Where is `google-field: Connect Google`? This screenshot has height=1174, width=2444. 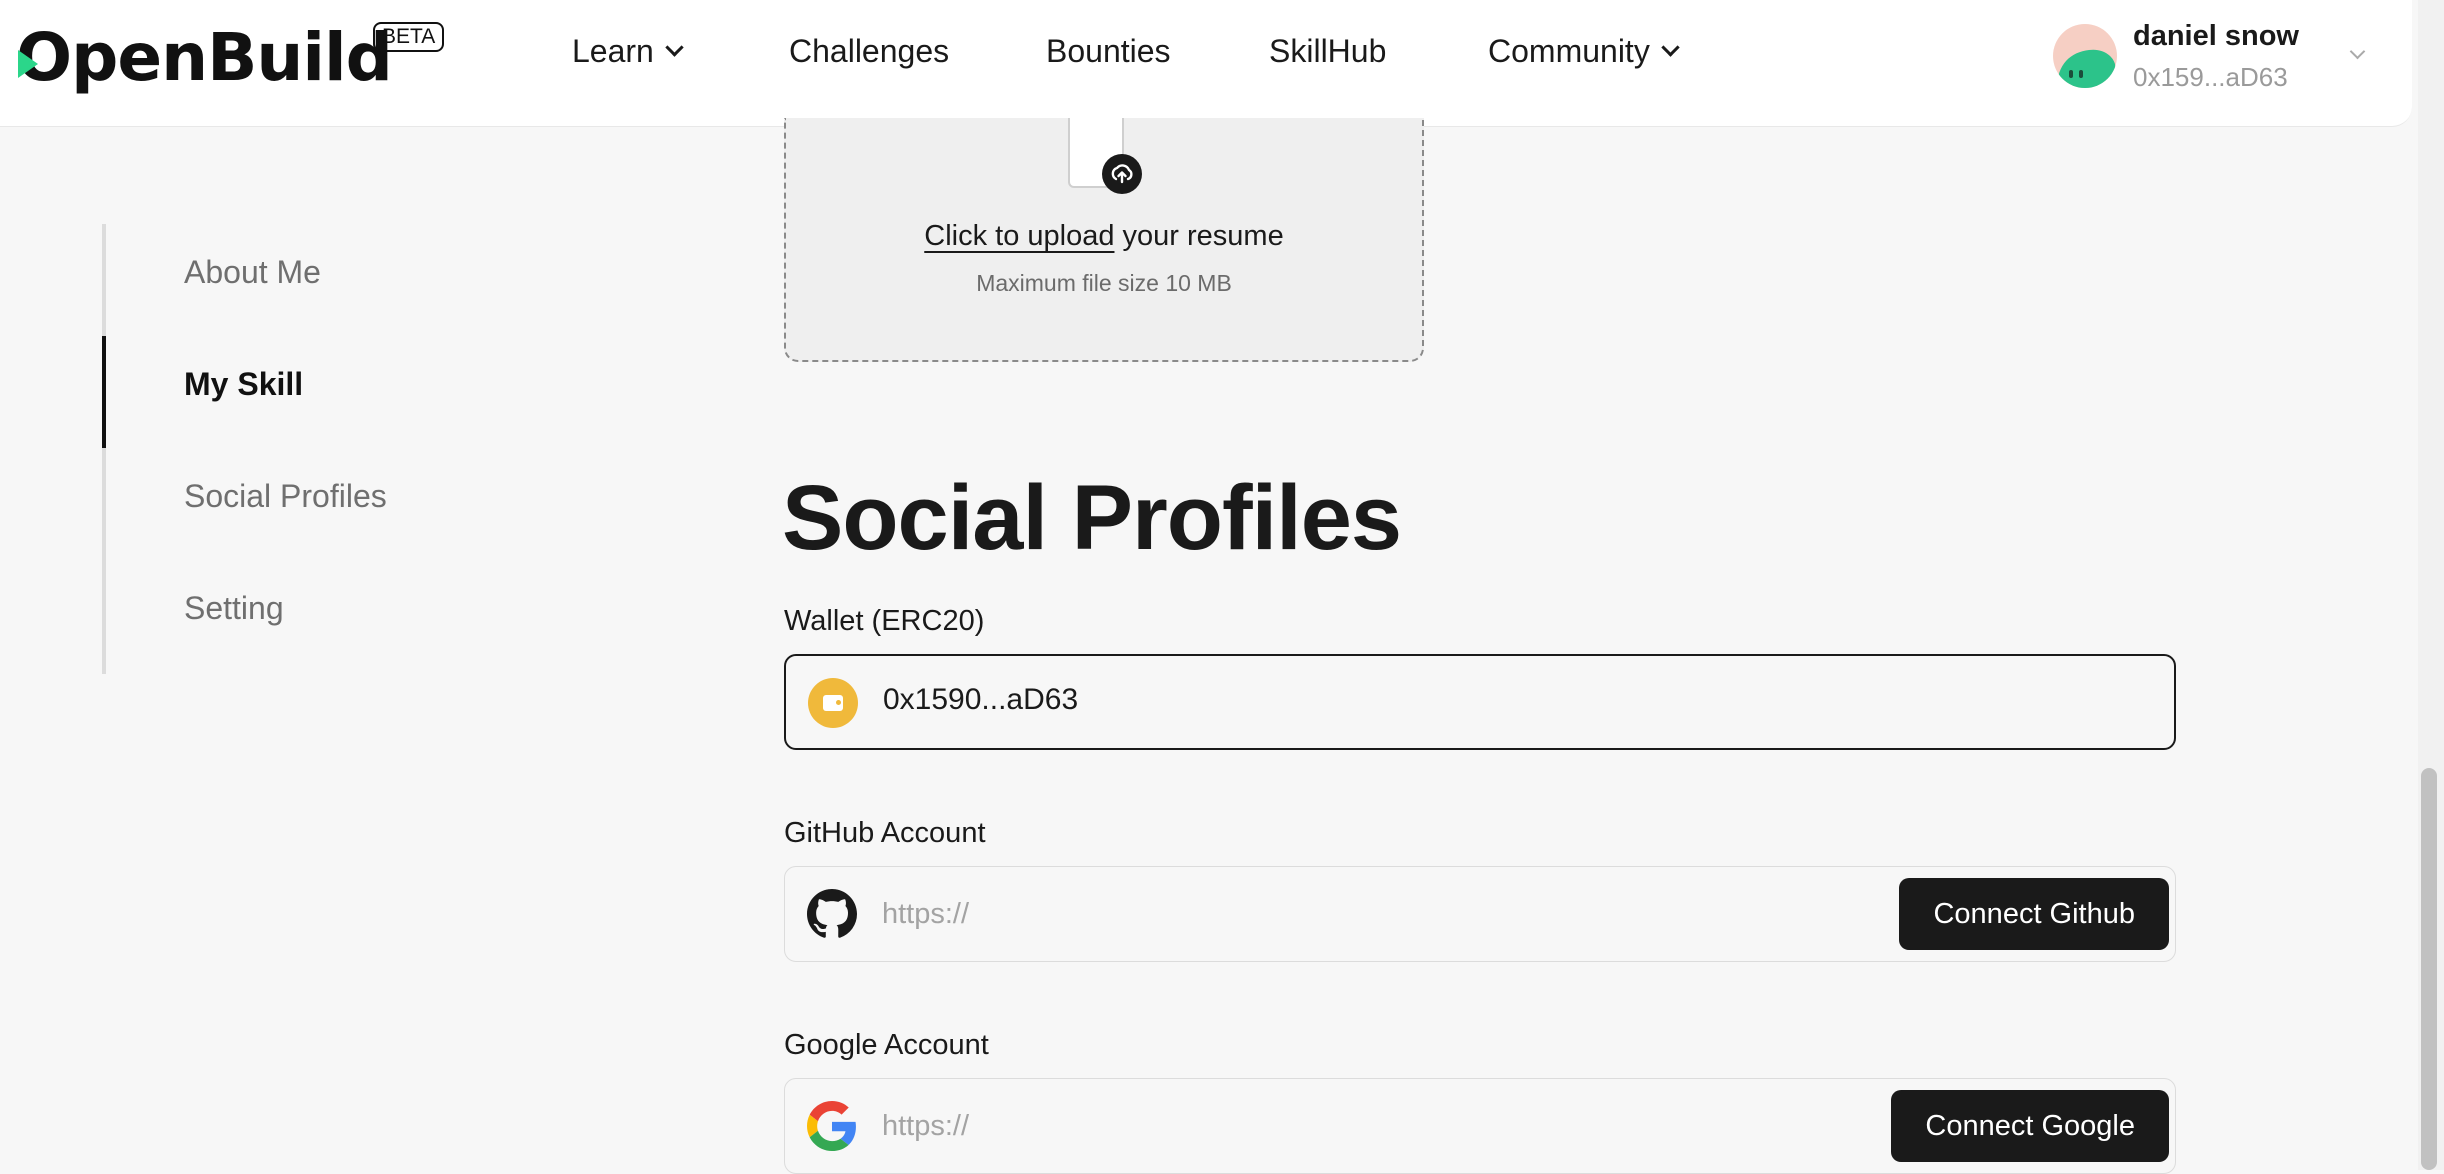
google-field: Connect Google is located at coordinates (1480, 1126).